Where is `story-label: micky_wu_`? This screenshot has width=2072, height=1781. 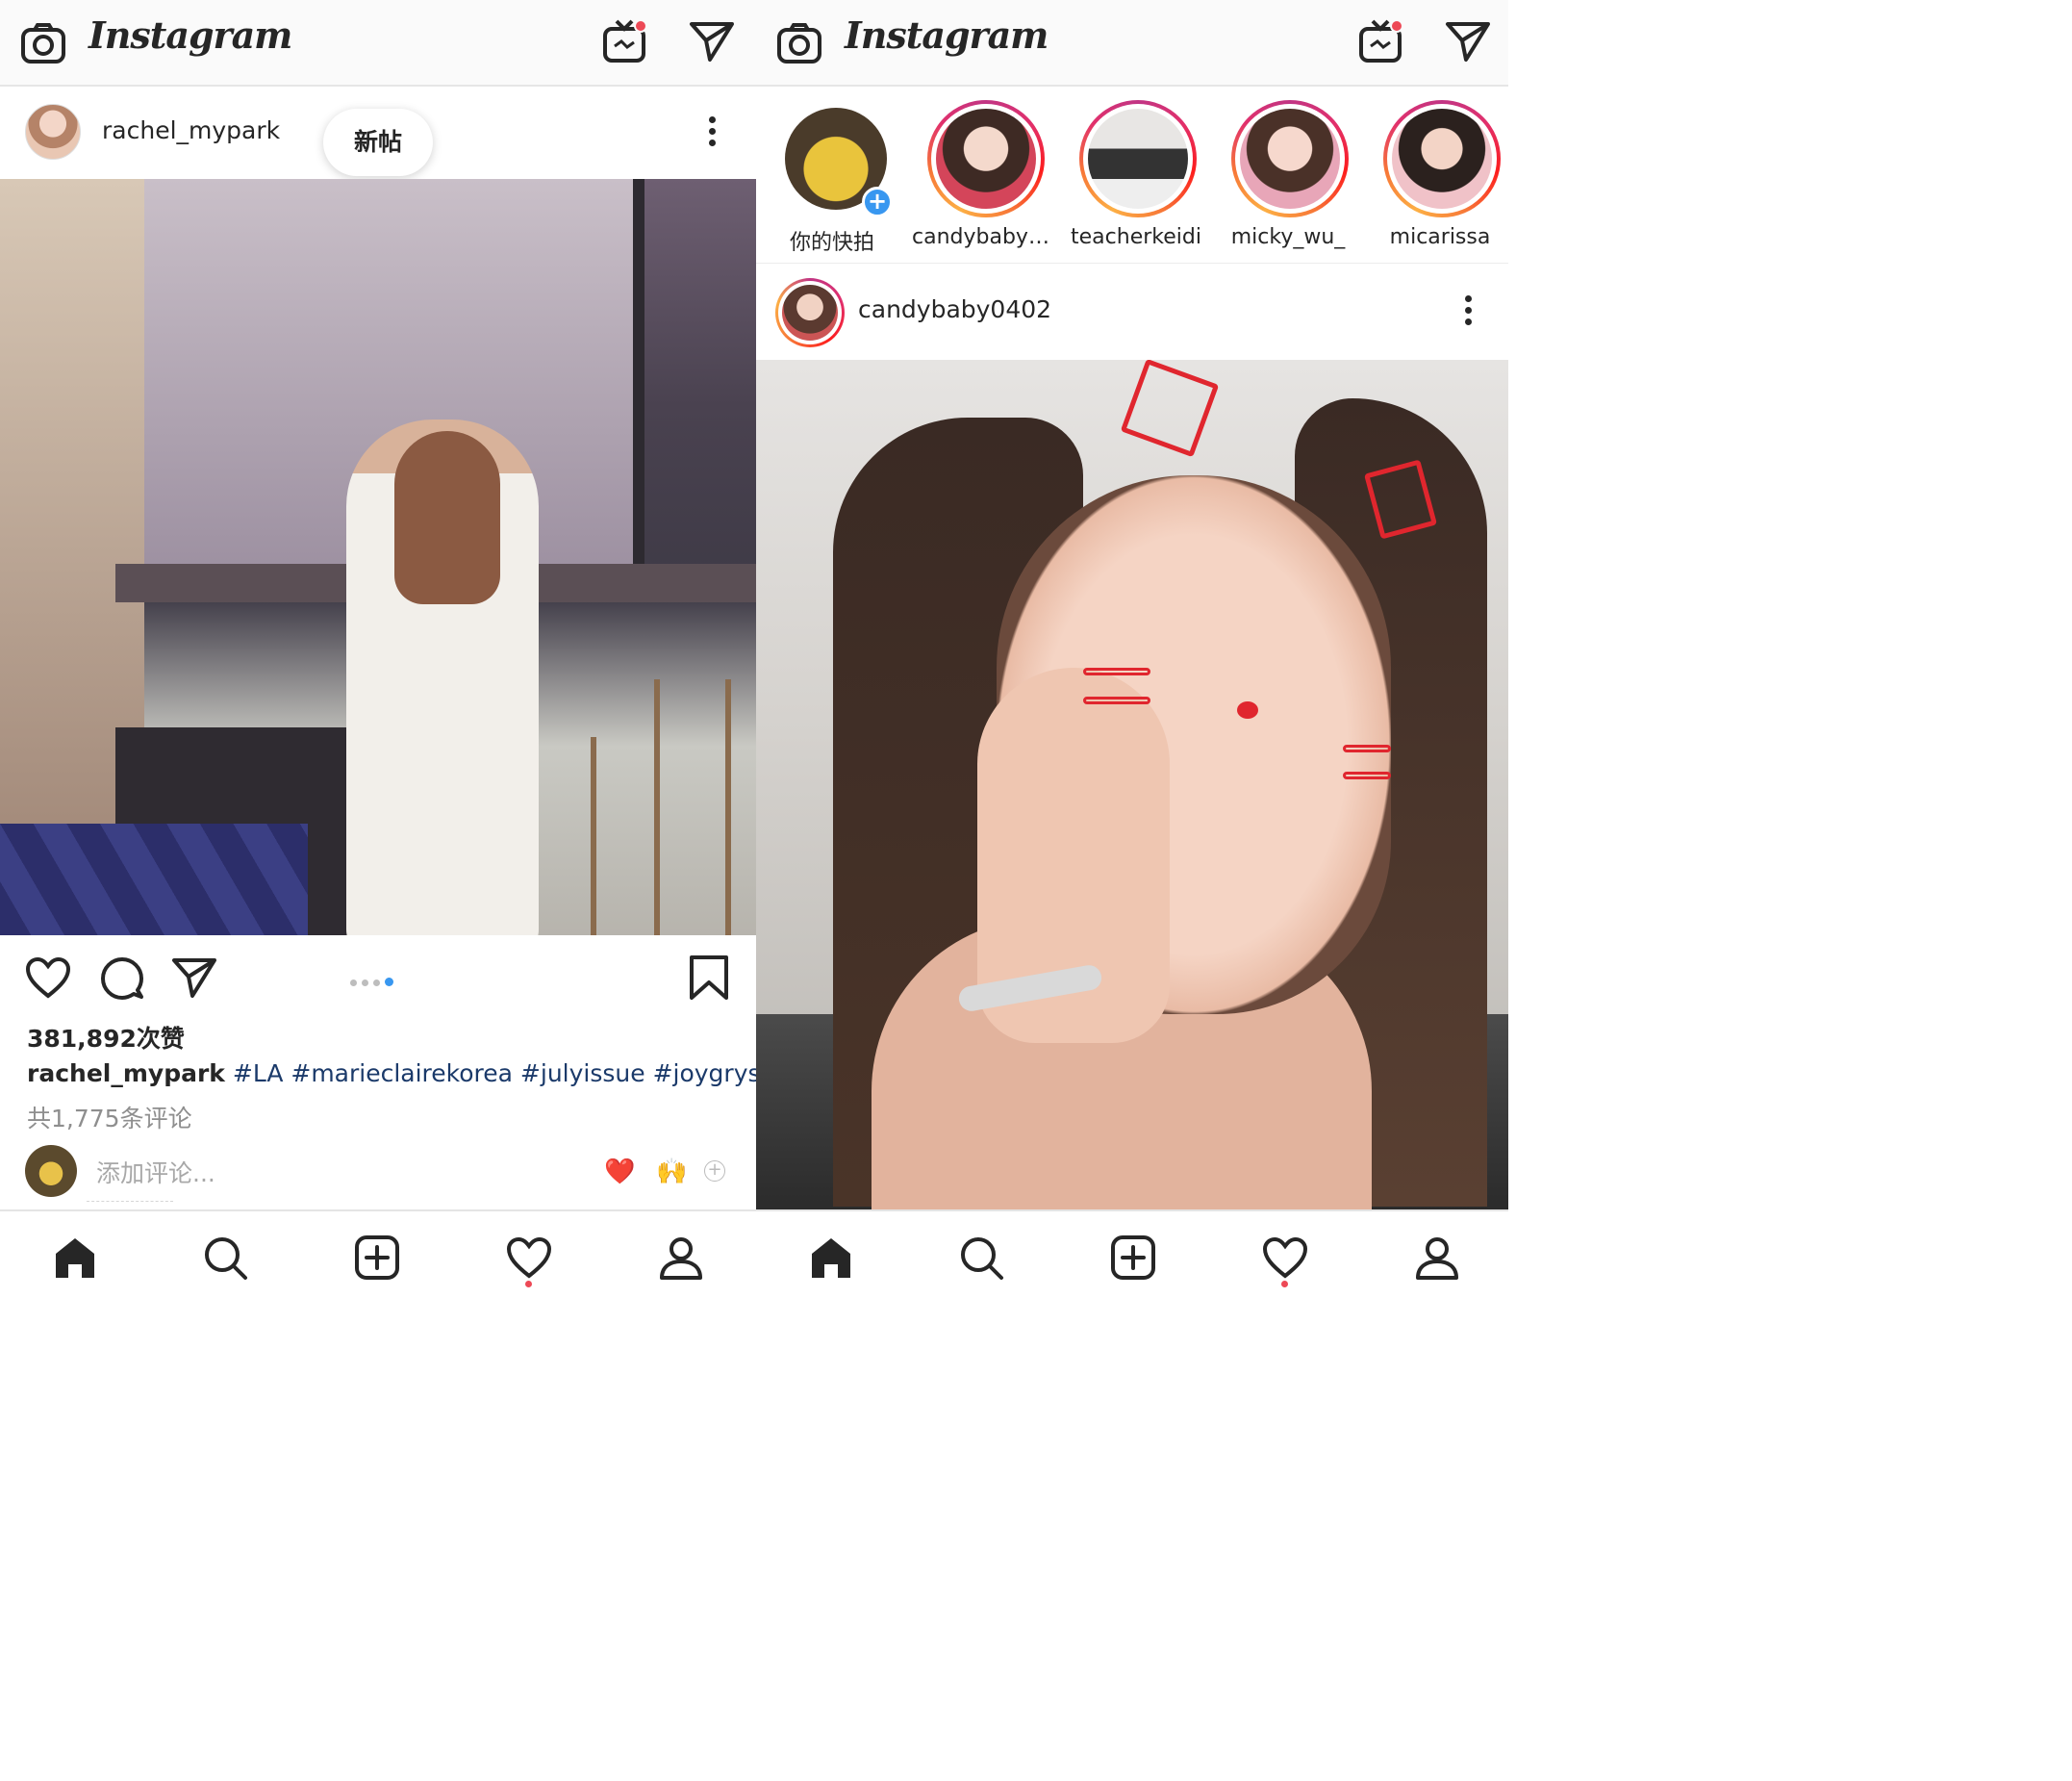 story-label: micky_wu_ is located at coordinates (1288, 237).